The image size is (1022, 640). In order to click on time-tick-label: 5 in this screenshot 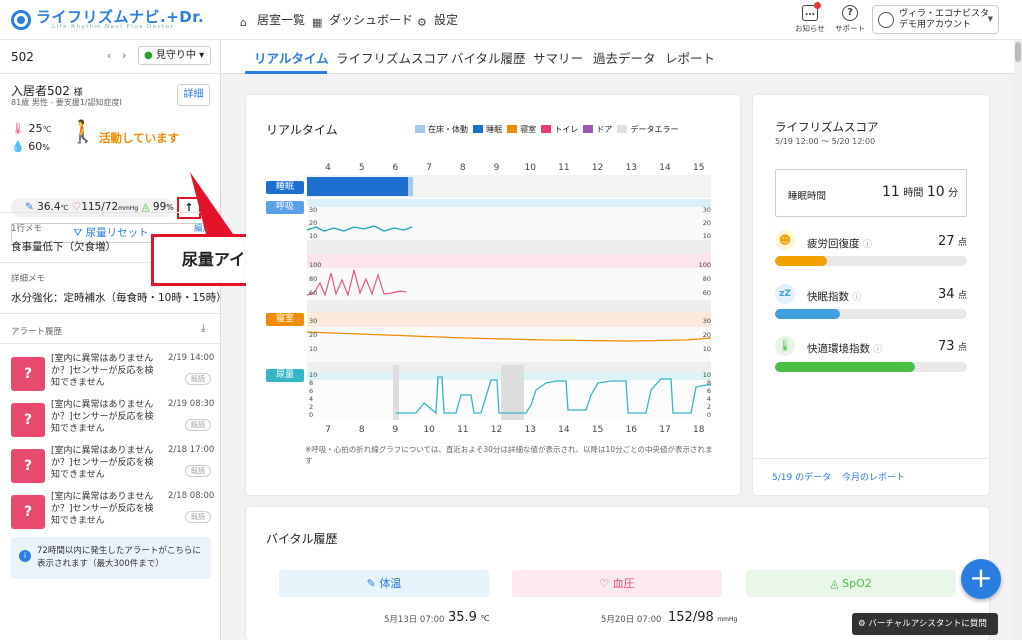, I will do `click(362, 168)`.